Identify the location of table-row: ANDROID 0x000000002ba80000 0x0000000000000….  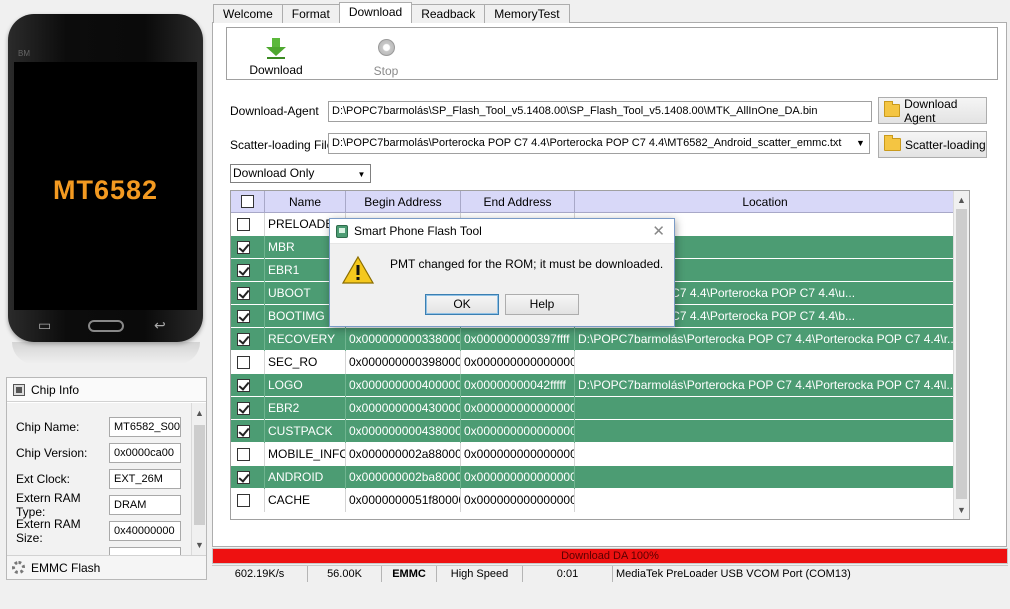
(593, 477).